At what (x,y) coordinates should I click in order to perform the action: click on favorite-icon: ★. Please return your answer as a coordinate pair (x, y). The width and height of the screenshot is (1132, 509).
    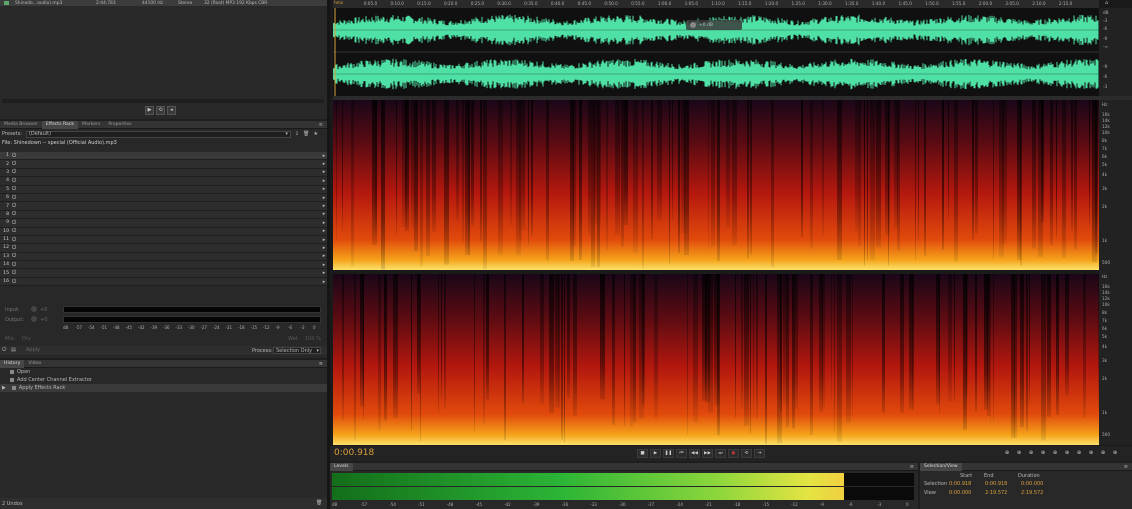
    Looking at the image, I should click on (315, 134).